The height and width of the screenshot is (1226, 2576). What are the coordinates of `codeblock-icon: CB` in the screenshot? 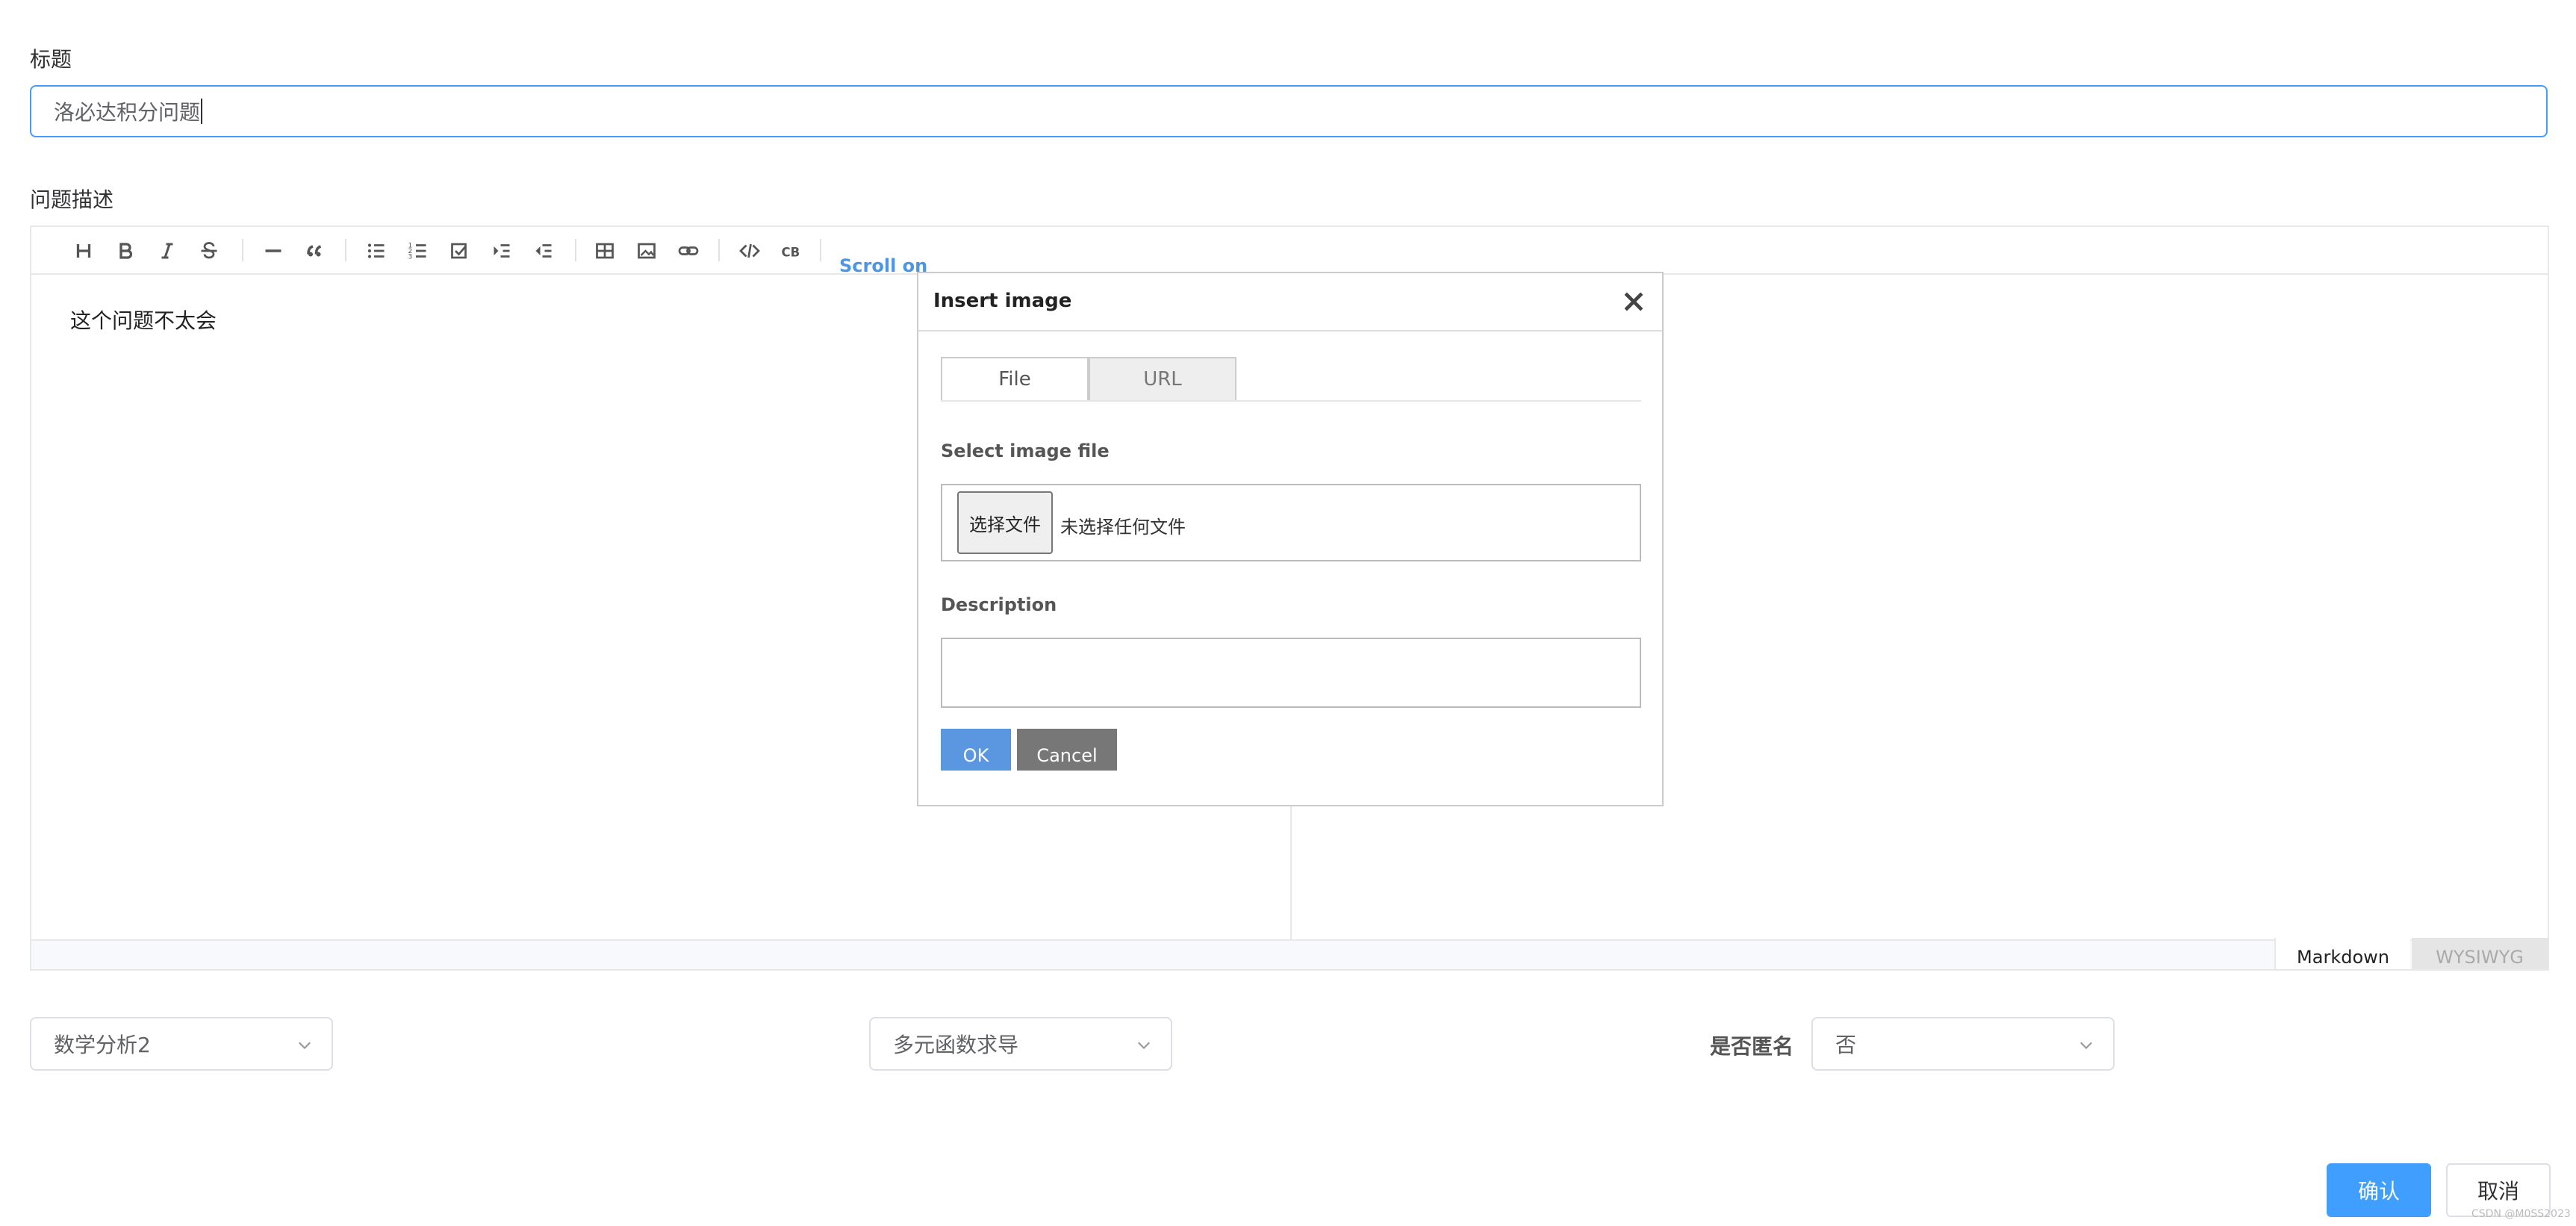 It's located at (792, 250).